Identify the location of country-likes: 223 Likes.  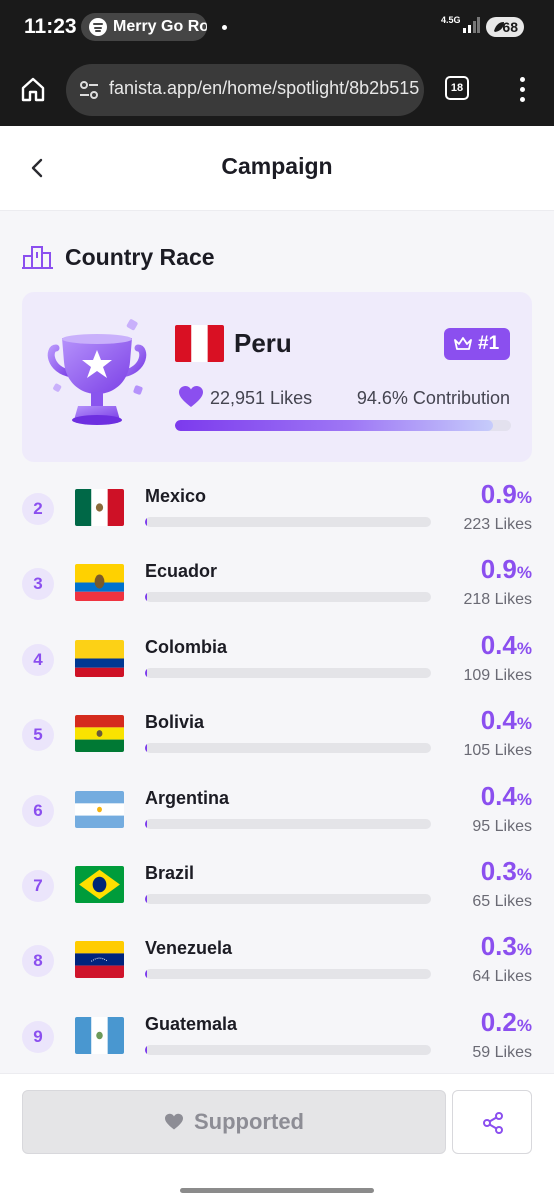
(498, 524).